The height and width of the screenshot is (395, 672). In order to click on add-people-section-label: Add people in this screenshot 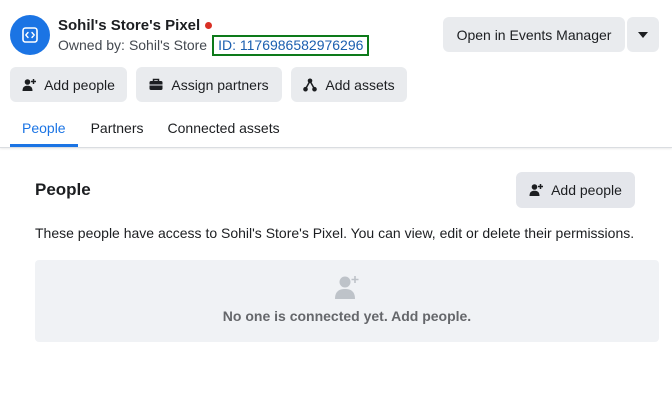, I will do `click(586, 190)`.